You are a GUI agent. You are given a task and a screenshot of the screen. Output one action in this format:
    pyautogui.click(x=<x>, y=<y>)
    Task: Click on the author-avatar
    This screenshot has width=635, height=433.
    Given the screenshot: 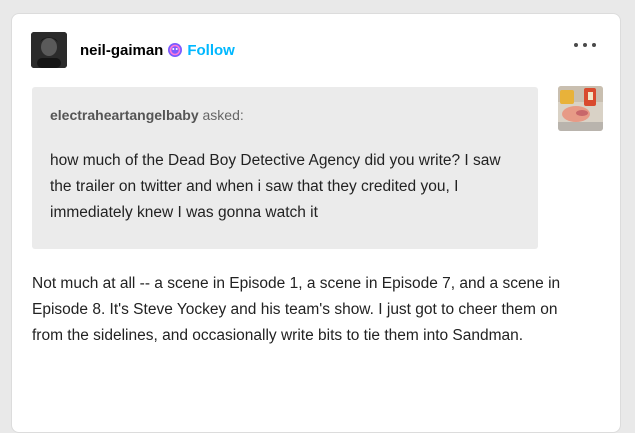 What is the action you would take?
    pyautogui.click(x=49, y=50)
    